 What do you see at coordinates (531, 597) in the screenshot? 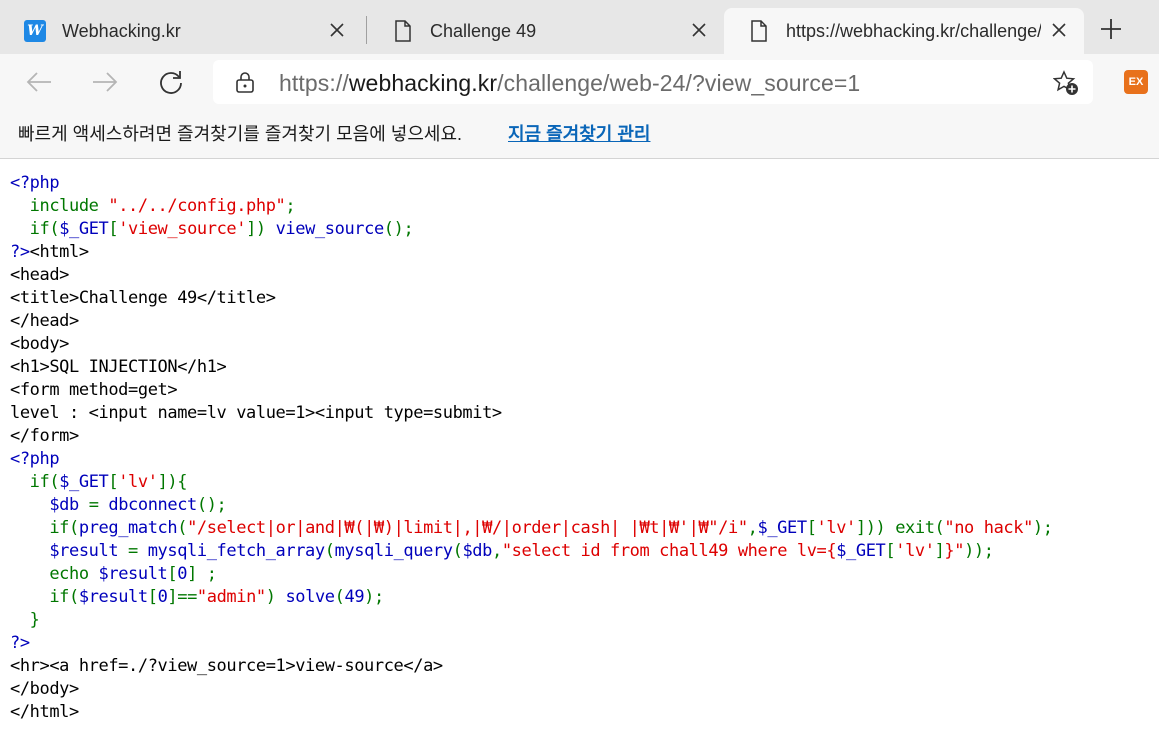
I see `source-line: if($result[0]=="admin") solve(49);` at bounding box center [531, 597].